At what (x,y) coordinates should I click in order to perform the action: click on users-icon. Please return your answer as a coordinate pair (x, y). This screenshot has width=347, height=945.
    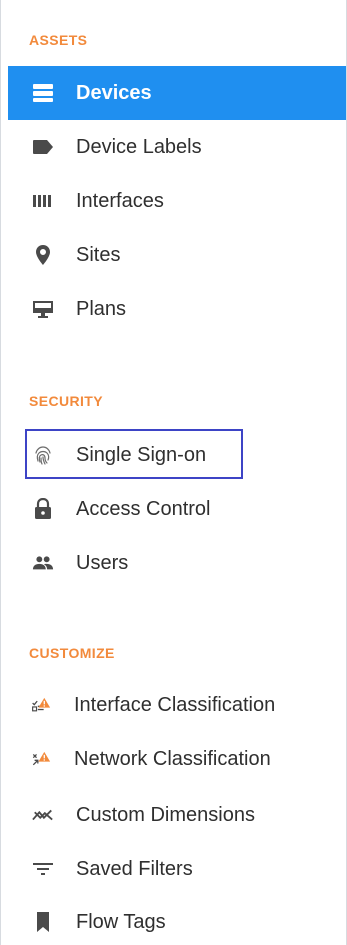
    Looking at the image, I should click on (43, 563).